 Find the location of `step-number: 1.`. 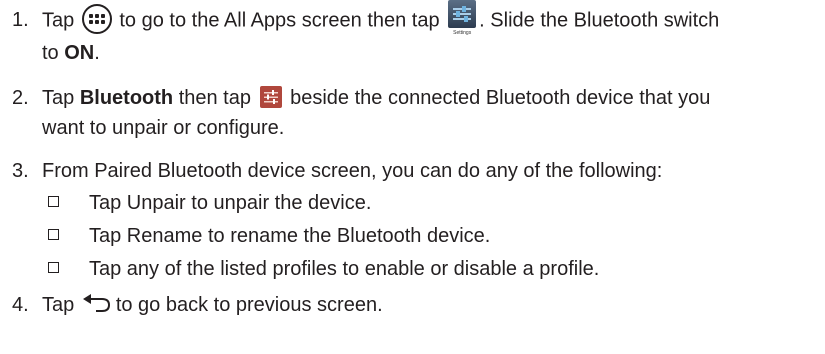

step-number: 1. is located at coordinates (20, 20).